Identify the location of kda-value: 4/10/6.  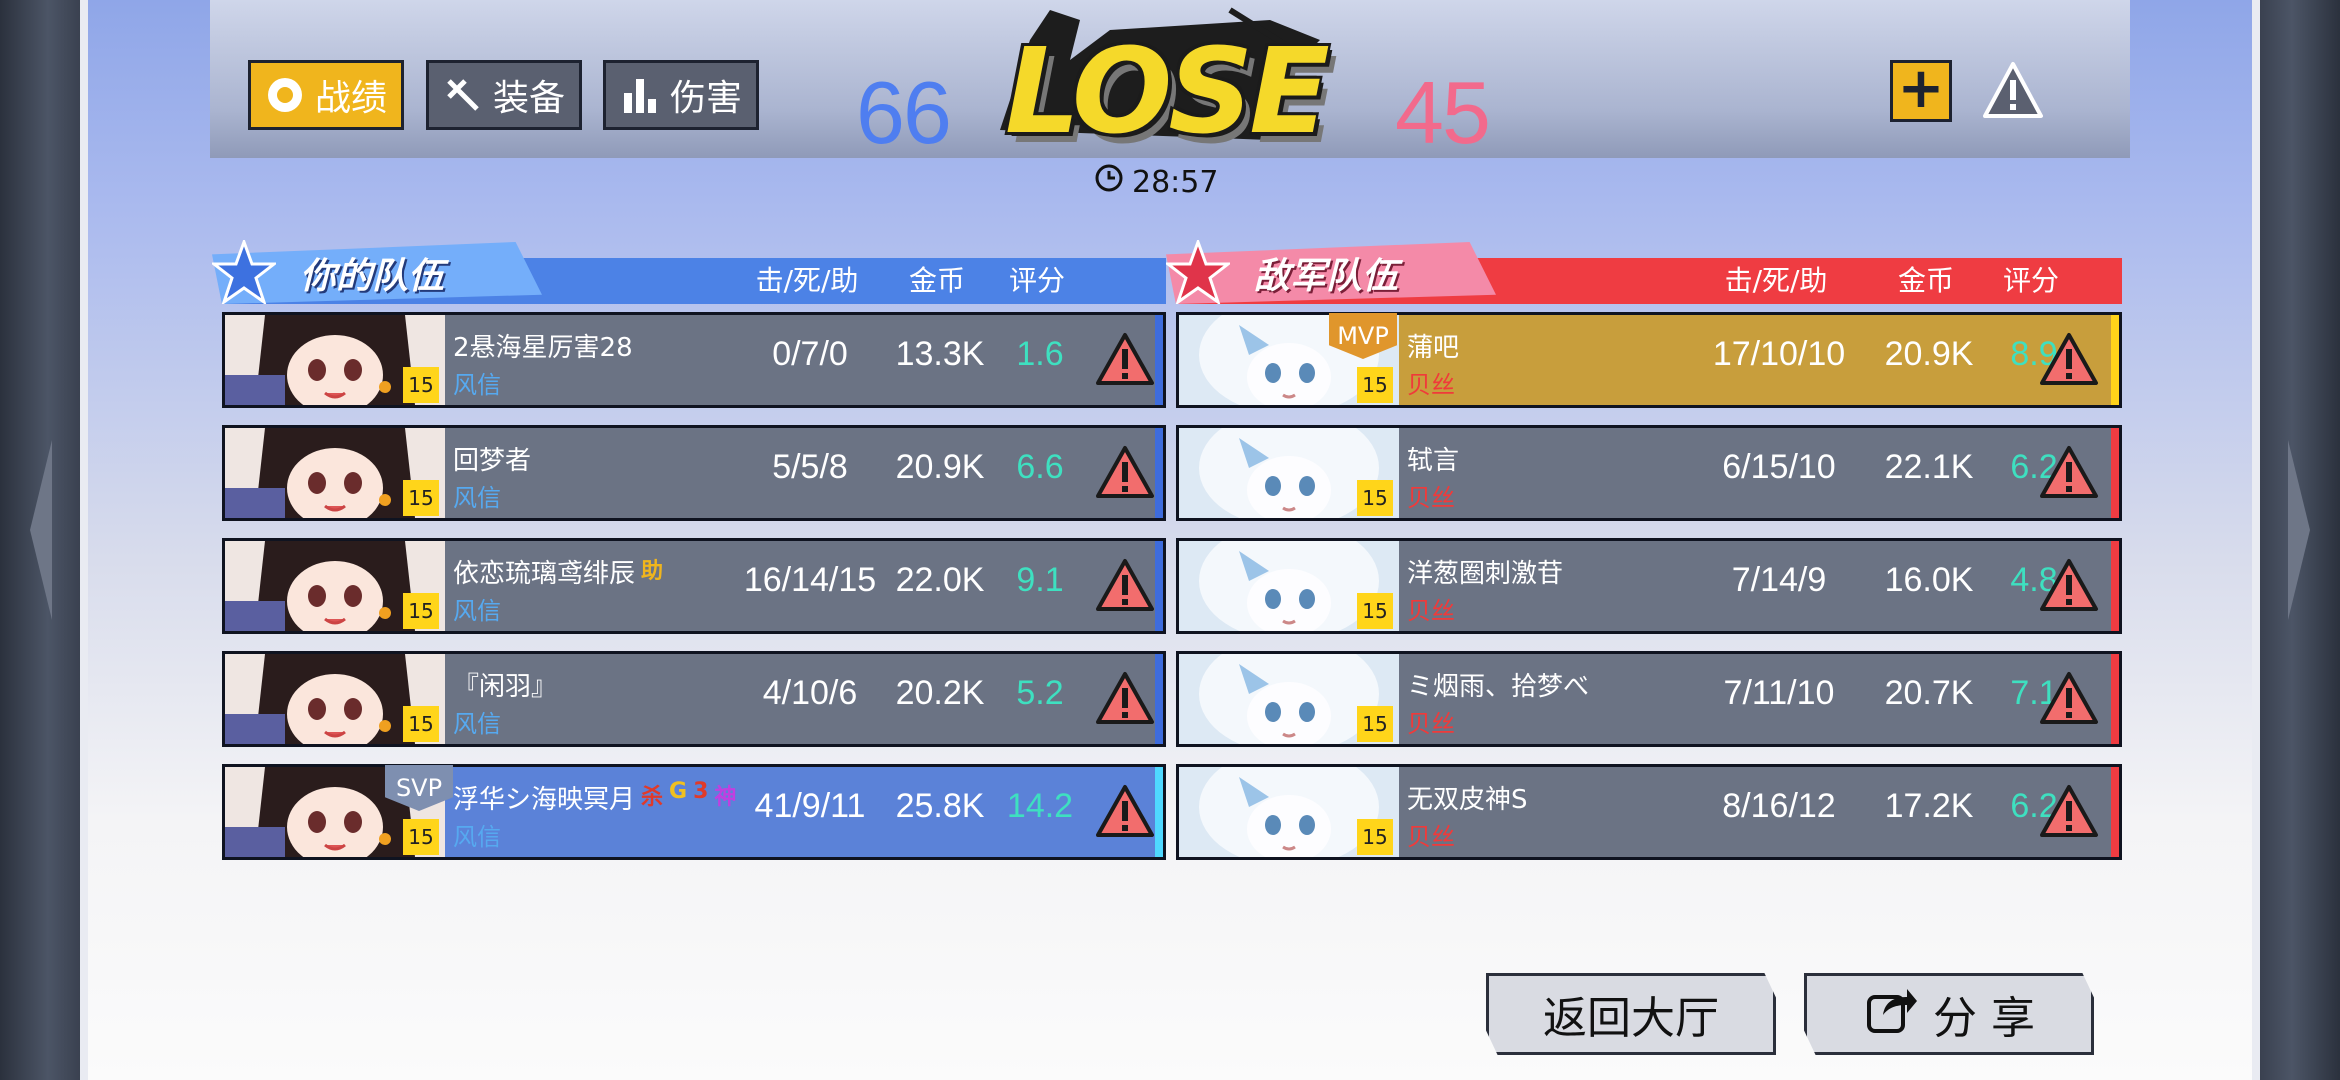
(810, 693).